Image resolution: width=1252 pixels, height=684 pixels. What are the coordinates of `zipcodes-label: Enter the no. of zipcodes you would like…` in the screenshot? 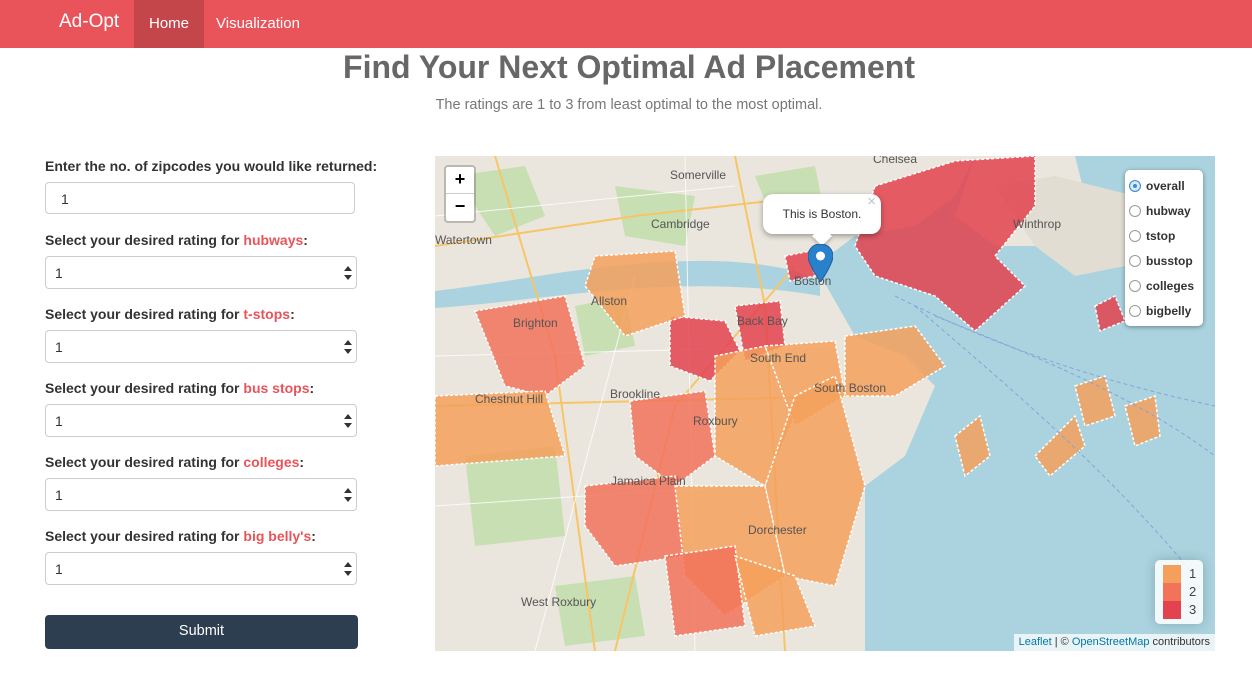 It's located at (211, 166).